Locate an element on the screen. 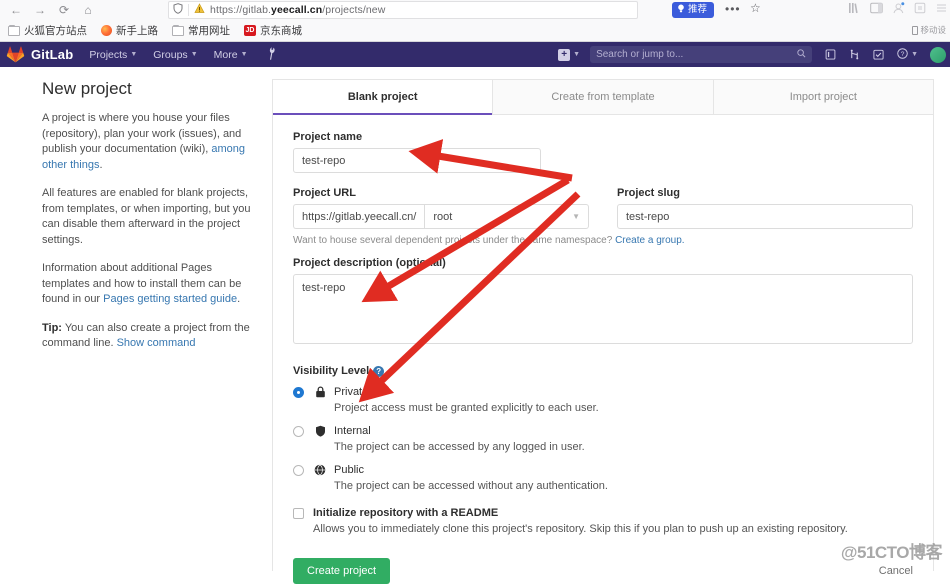 The width and height of the screenshot is (950, 584). show-command-link: Show command is located at coordinates (156, 343).